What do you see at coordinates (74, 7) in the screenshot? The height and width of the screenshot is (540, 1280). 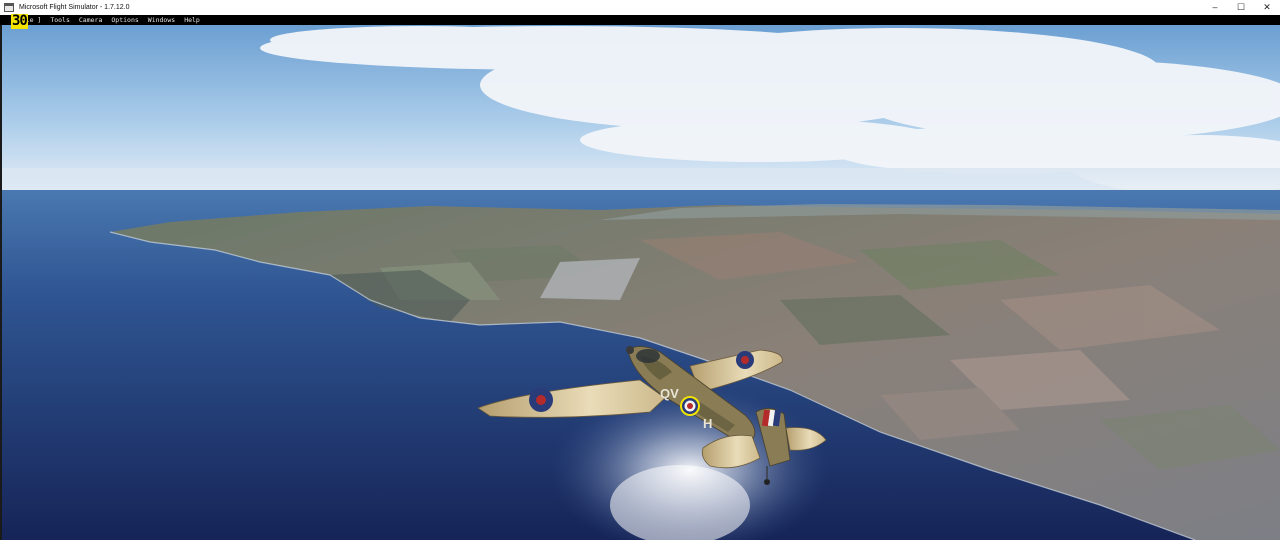 I see `window-title: Microsoft Flight Simulator - 1.7.12.0` at bounding box center [74, 7].